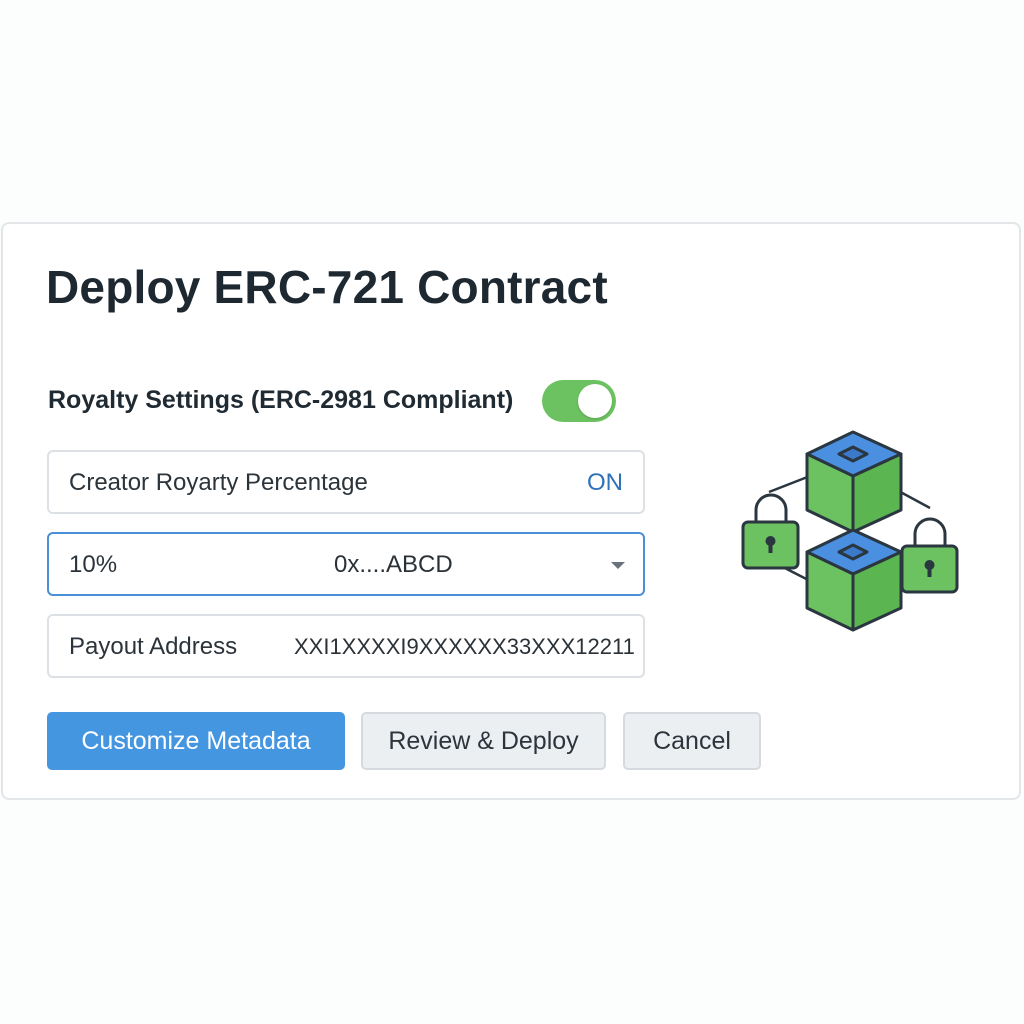 Image resolution: width=1024 pixels, height=1024 pixels. Describe the element at coordinates (327, 287) in the screenshot. I see `page-title: Deploy ERC-721 Contract` at that location.